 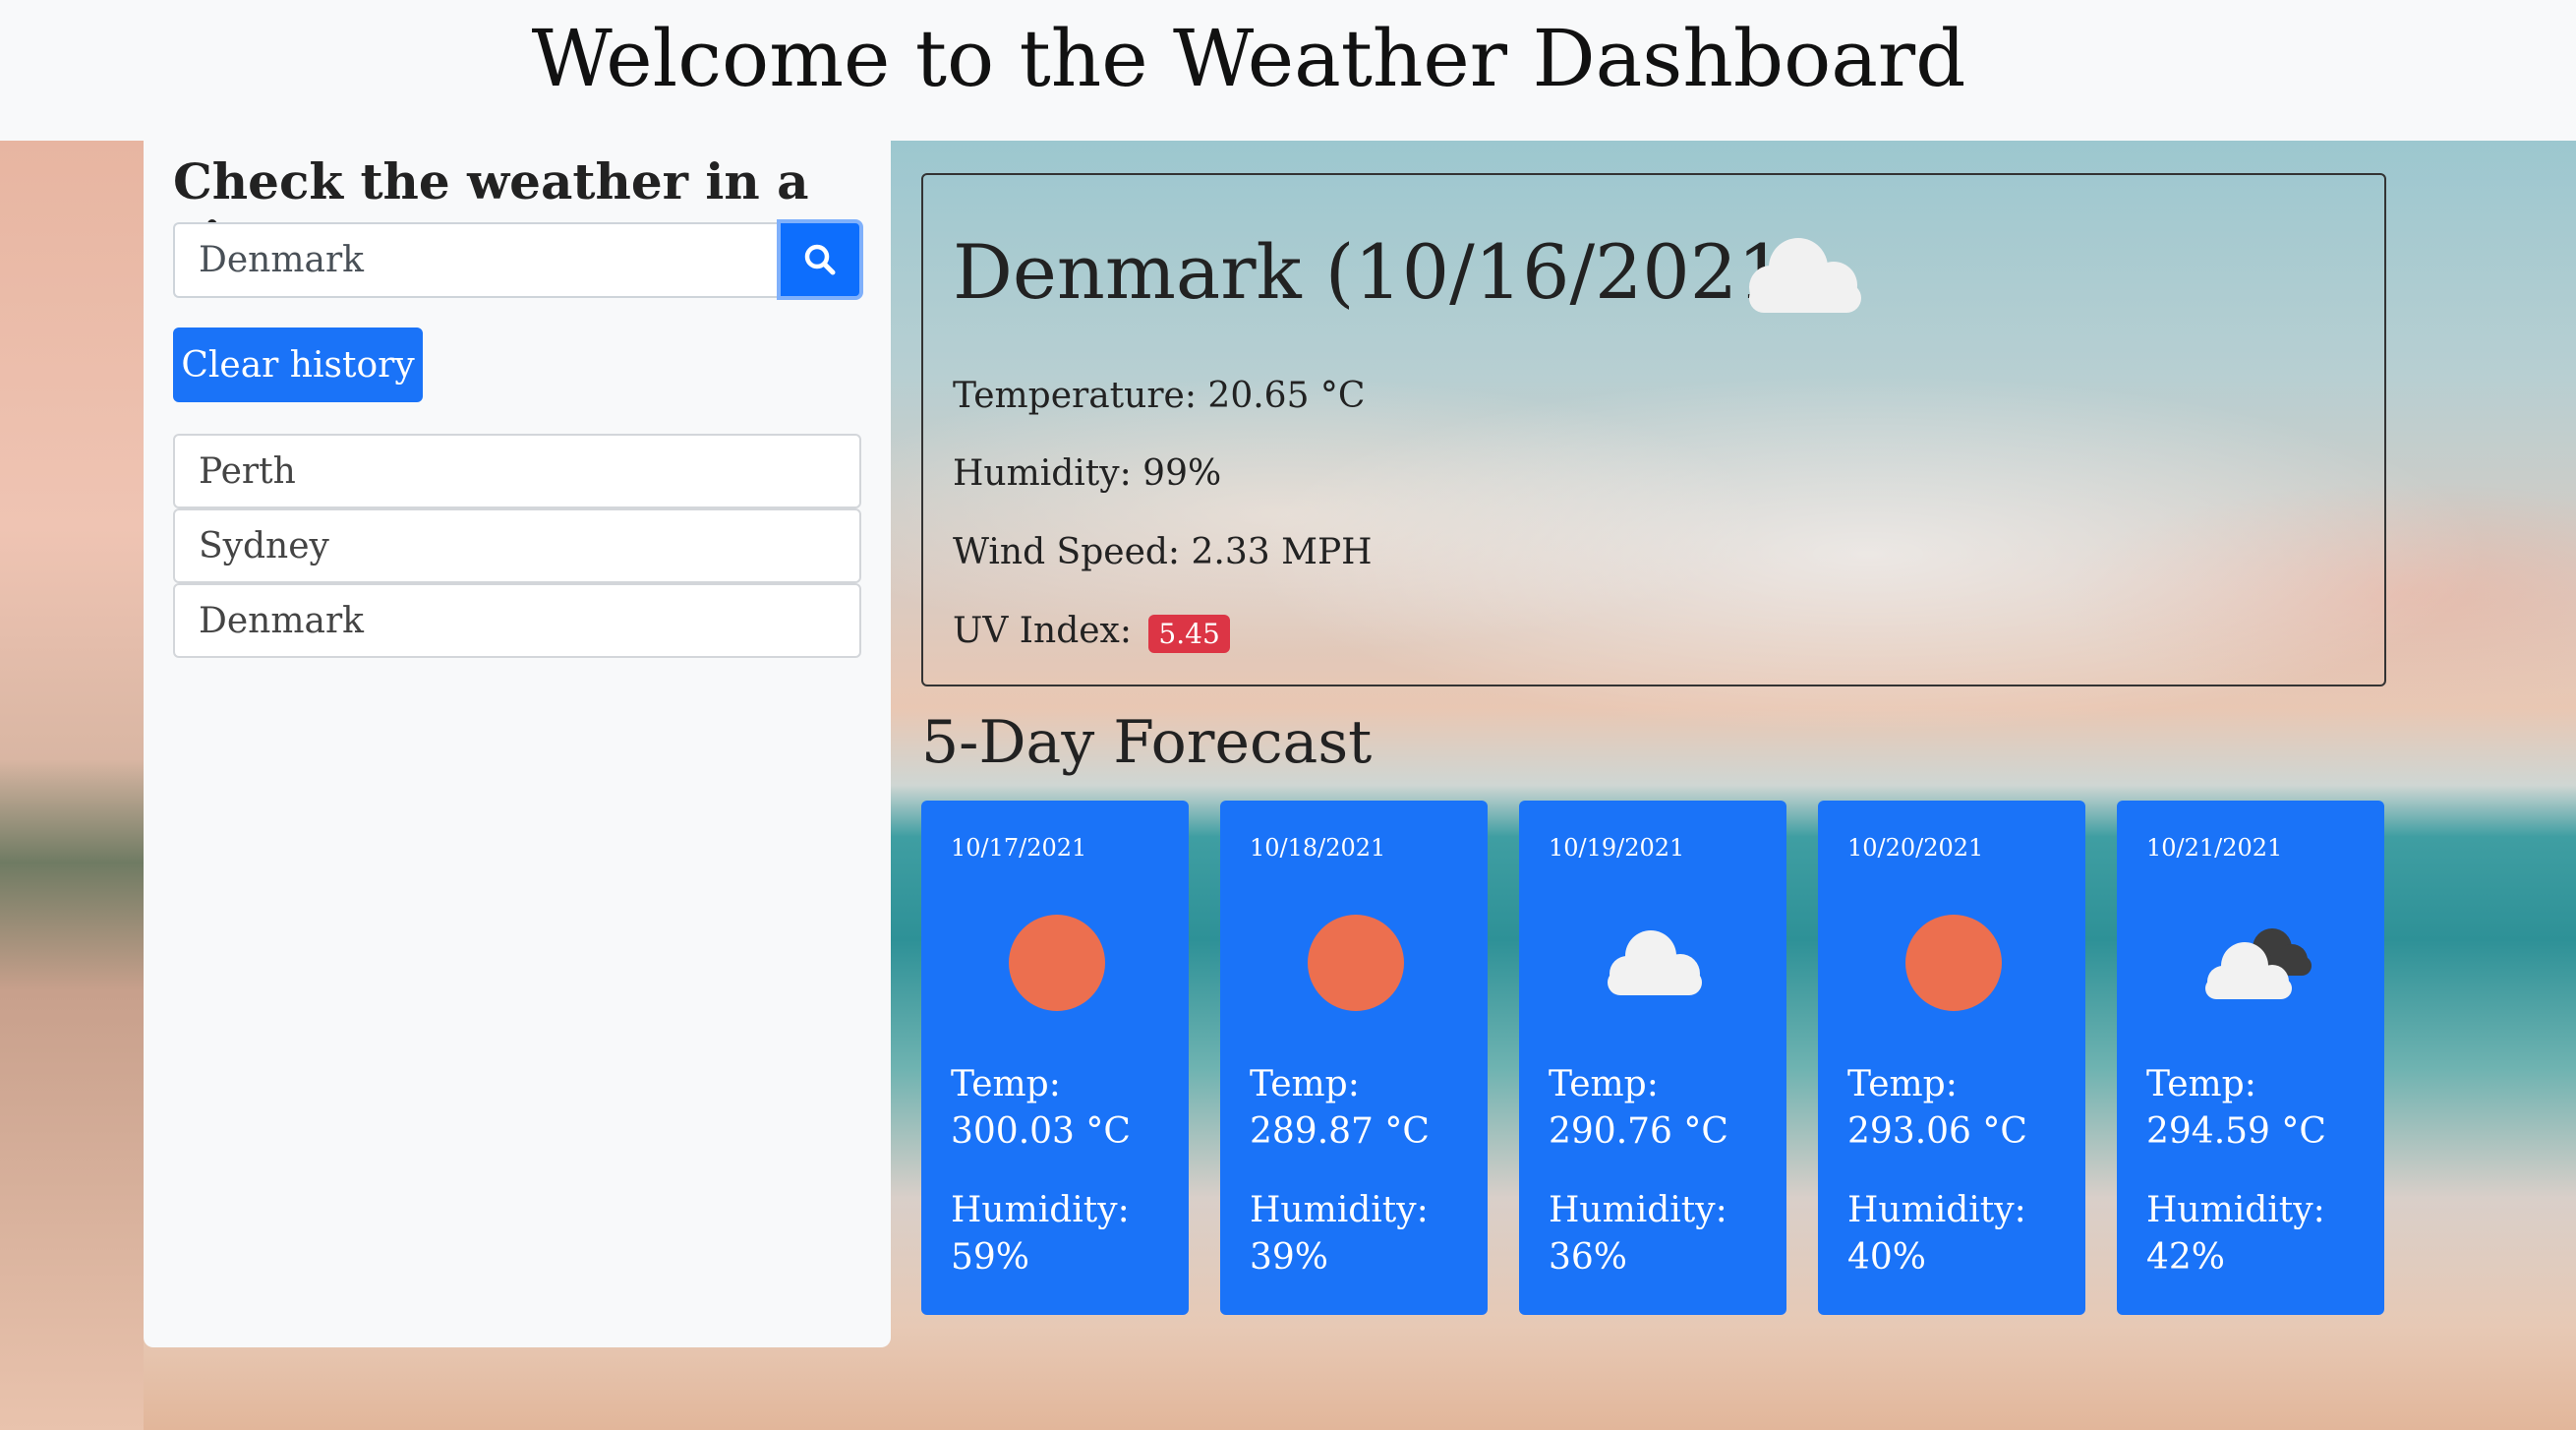 I want to click on current-temperature: Temperature: 20.65 °C, so click(x=1159, y=396).